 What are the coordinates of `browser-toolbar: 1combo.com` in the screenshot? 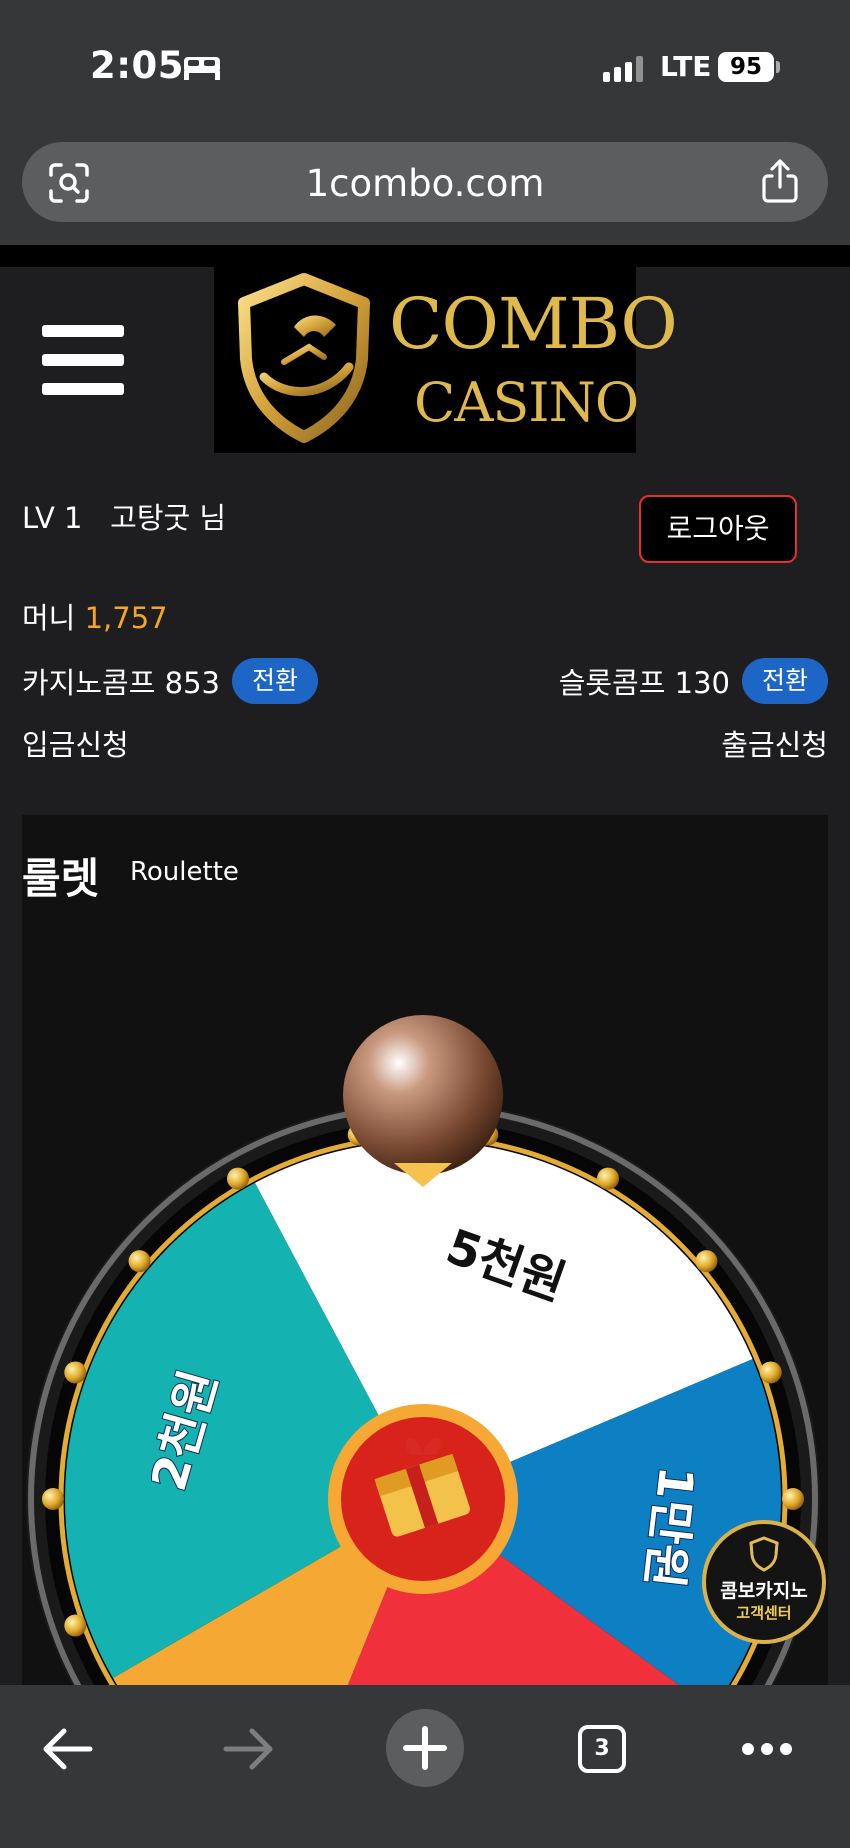 It's located at (425, 187).